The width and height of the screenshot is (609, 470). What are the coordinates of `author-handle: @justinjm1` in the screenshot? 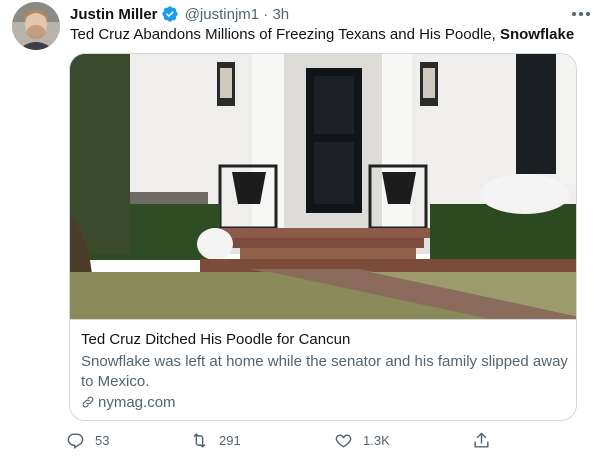 It's located at (222, 14).